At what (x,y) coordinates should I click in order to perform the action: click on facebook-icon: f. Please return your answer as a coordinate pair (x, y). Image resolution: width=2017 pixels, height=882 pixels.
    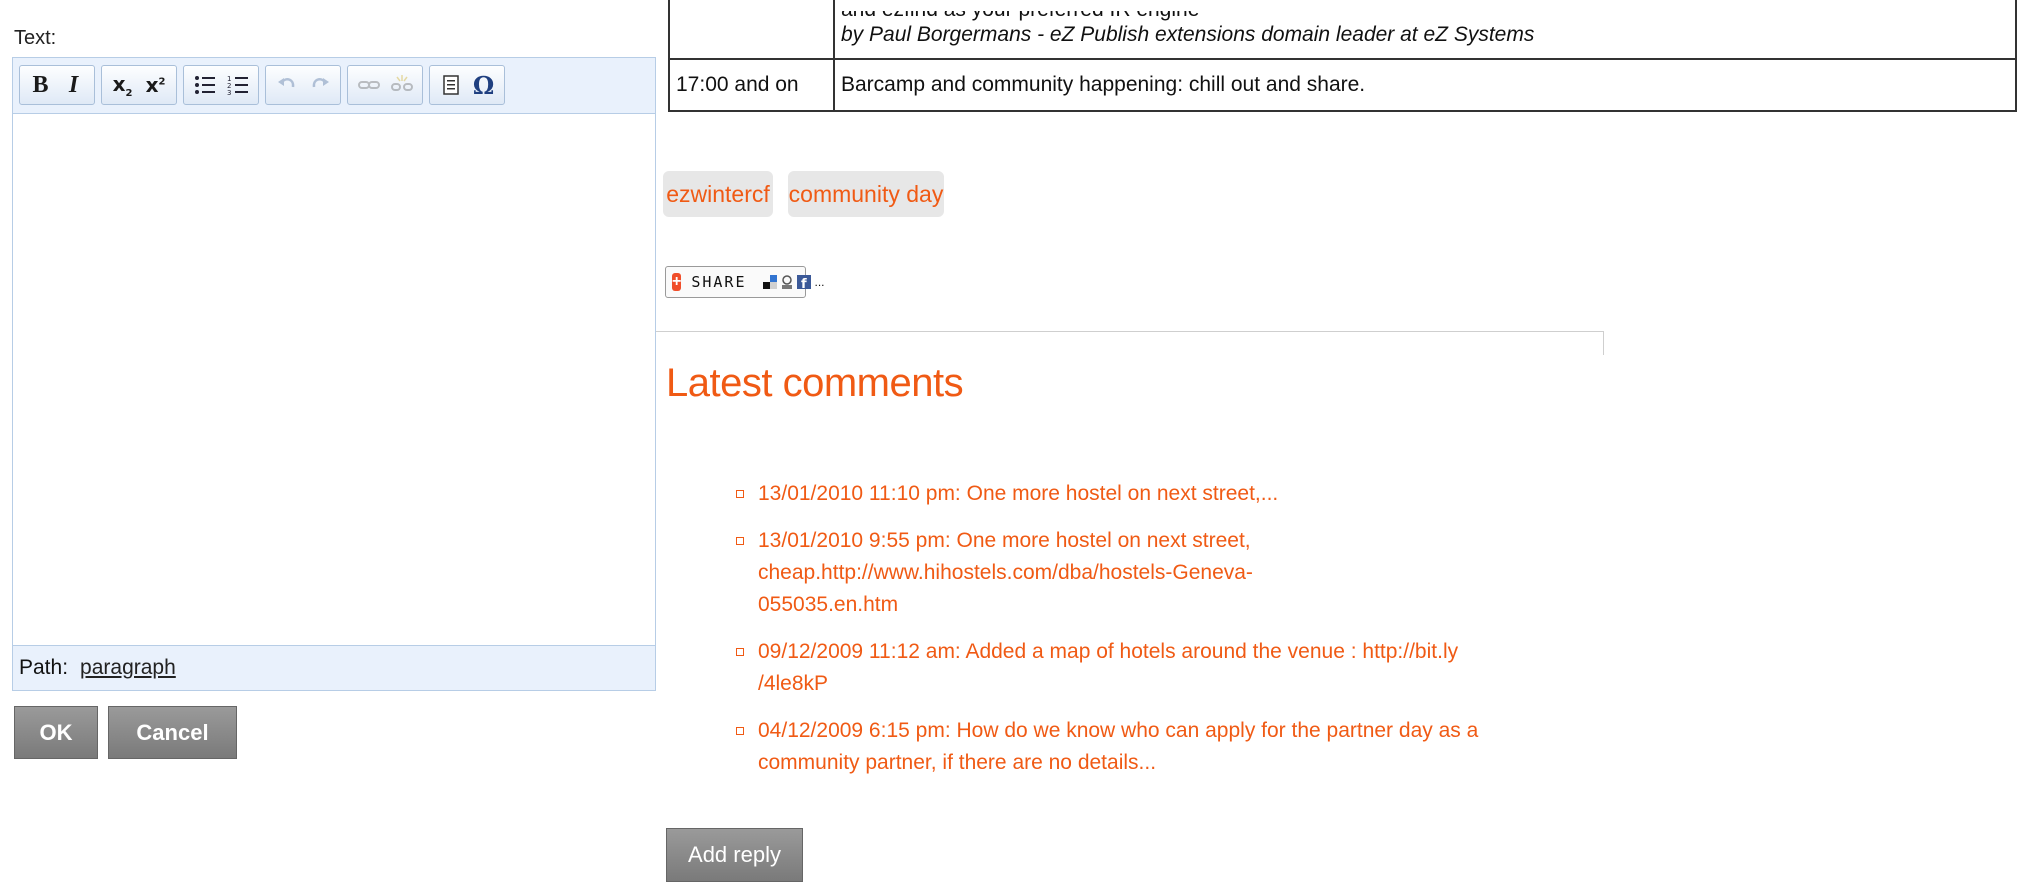
    Looking at the image, I should click on (803, 282).